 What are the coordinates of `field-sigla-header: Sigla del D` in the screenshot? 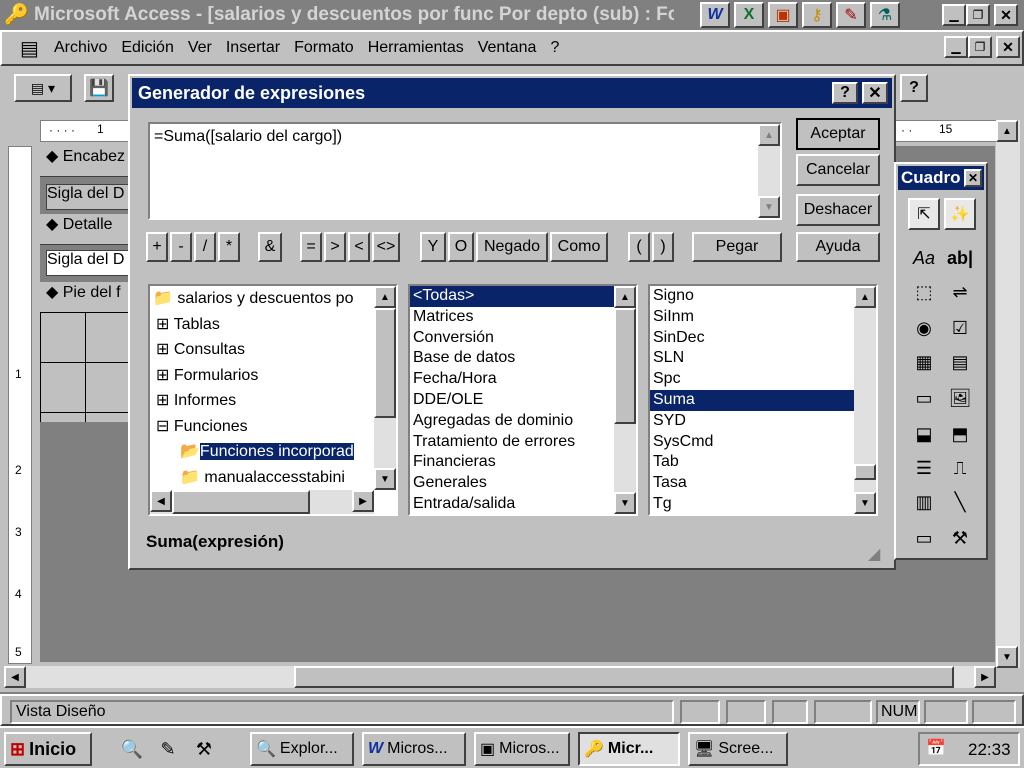 It's located at (89, 197).